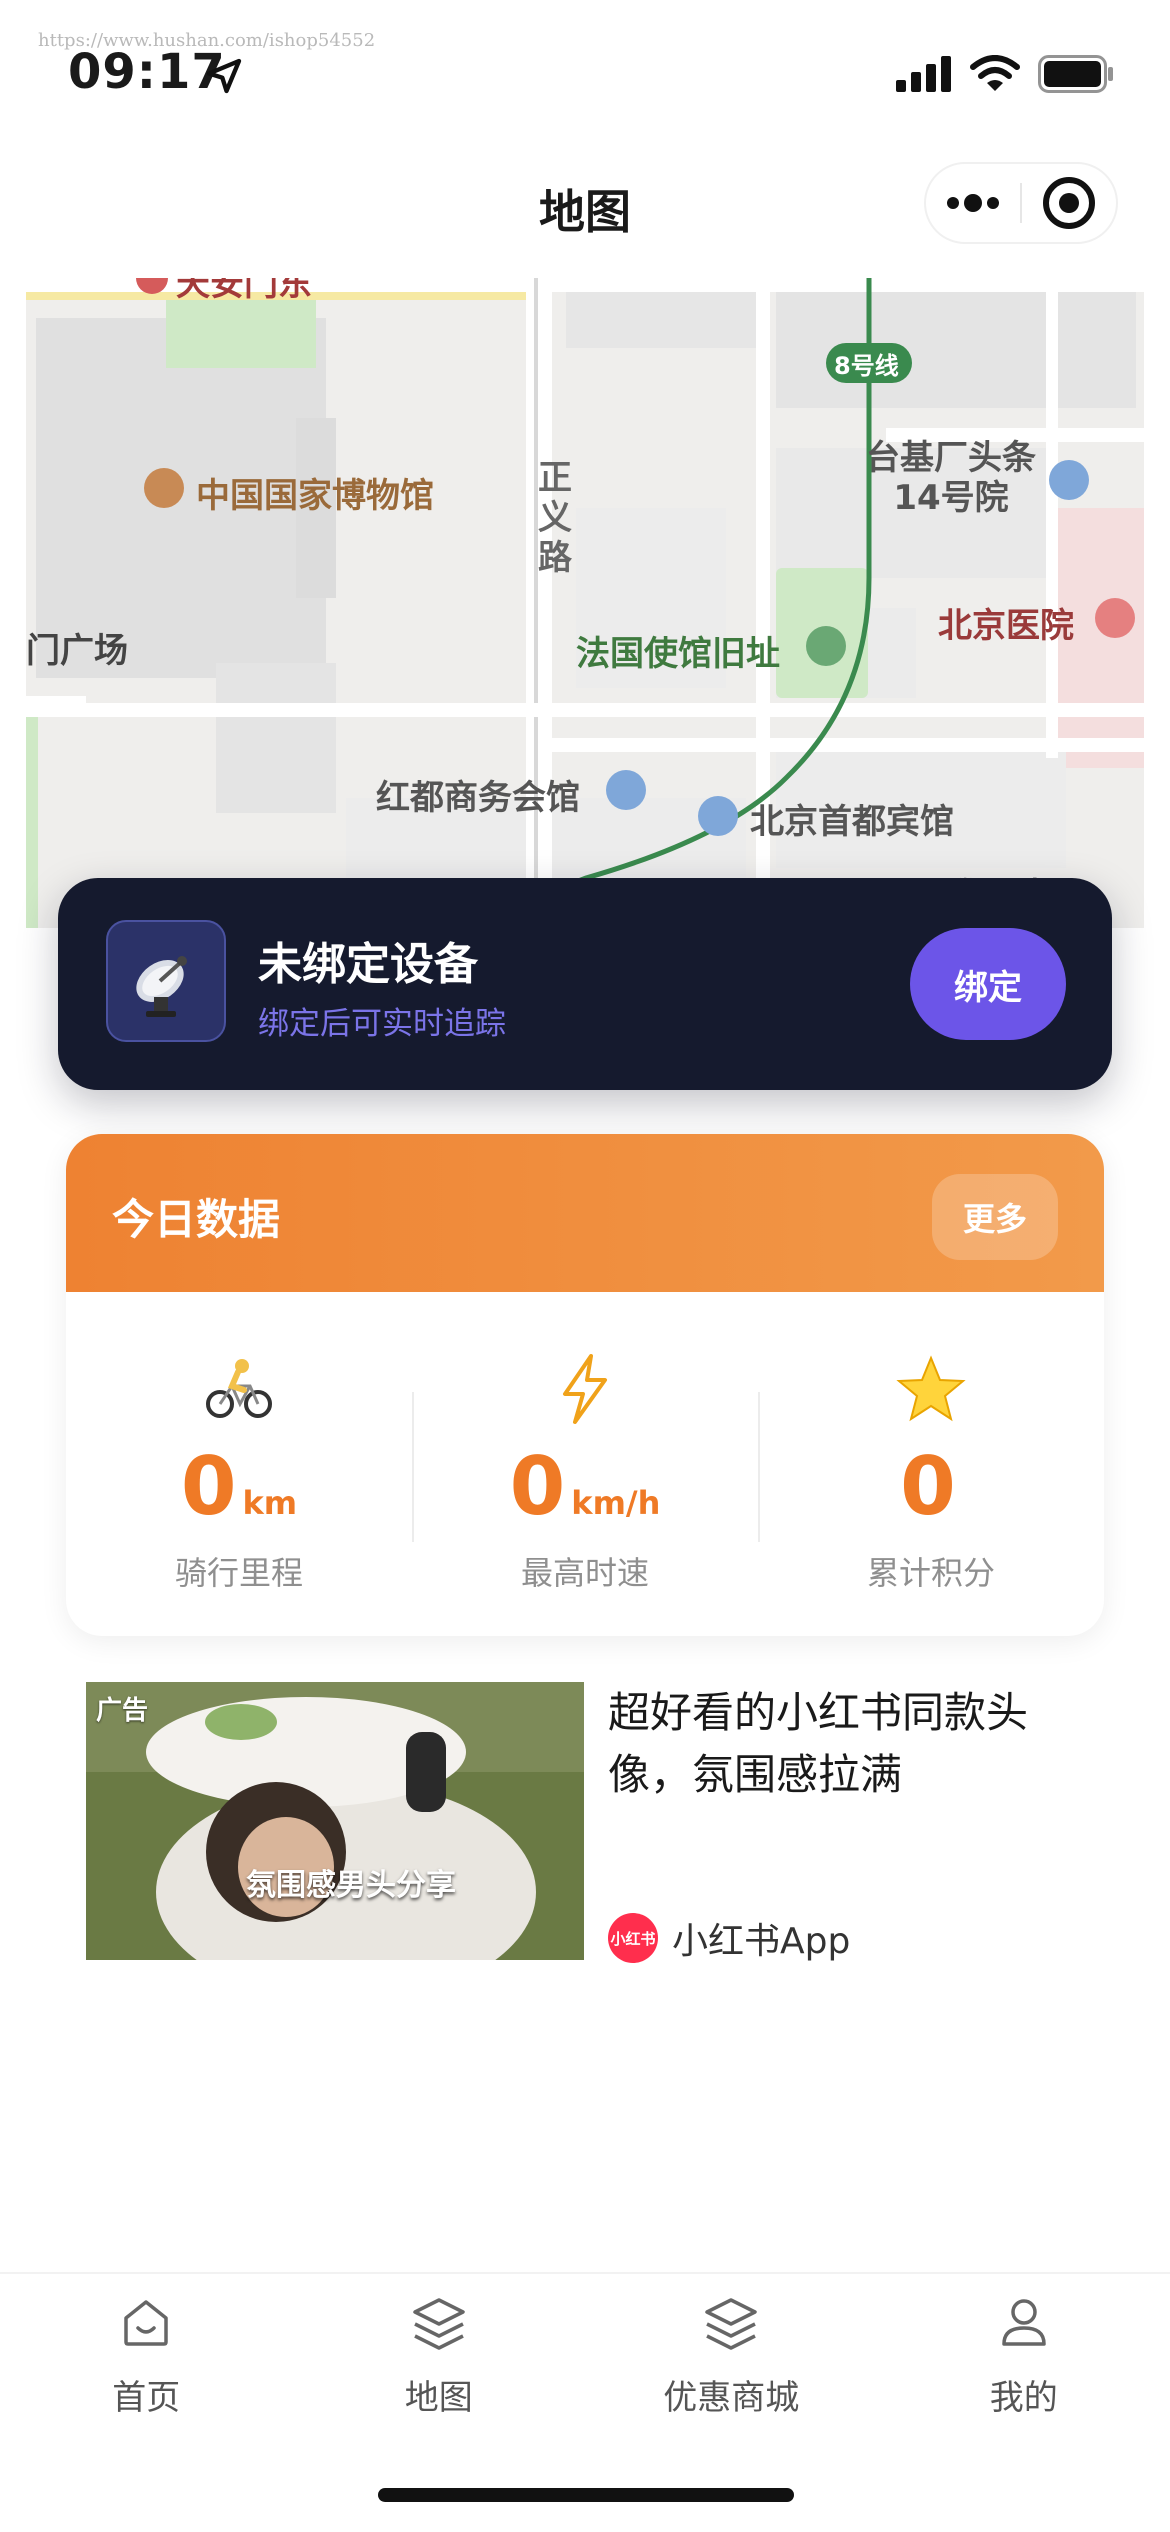  I want to click on ad-source: 小红书 小红书App, so click(729, 1938).